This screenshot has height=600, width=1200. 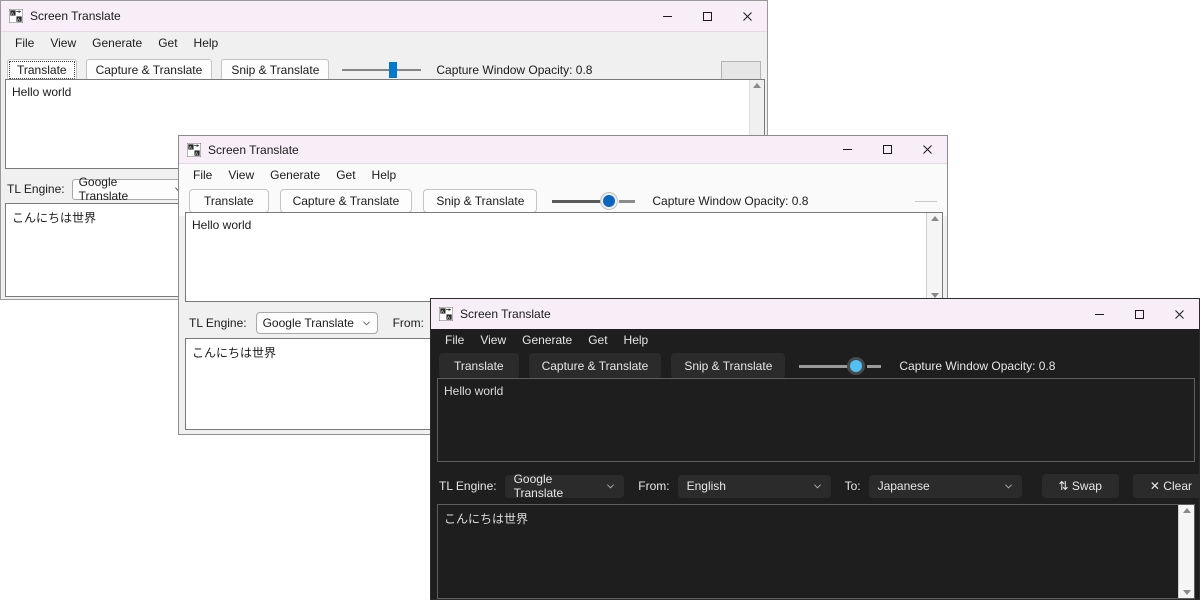 What do you see at coordinates (706, 486) in the screenshot?
I see `from-value: English` at bounding box center [706, 486].